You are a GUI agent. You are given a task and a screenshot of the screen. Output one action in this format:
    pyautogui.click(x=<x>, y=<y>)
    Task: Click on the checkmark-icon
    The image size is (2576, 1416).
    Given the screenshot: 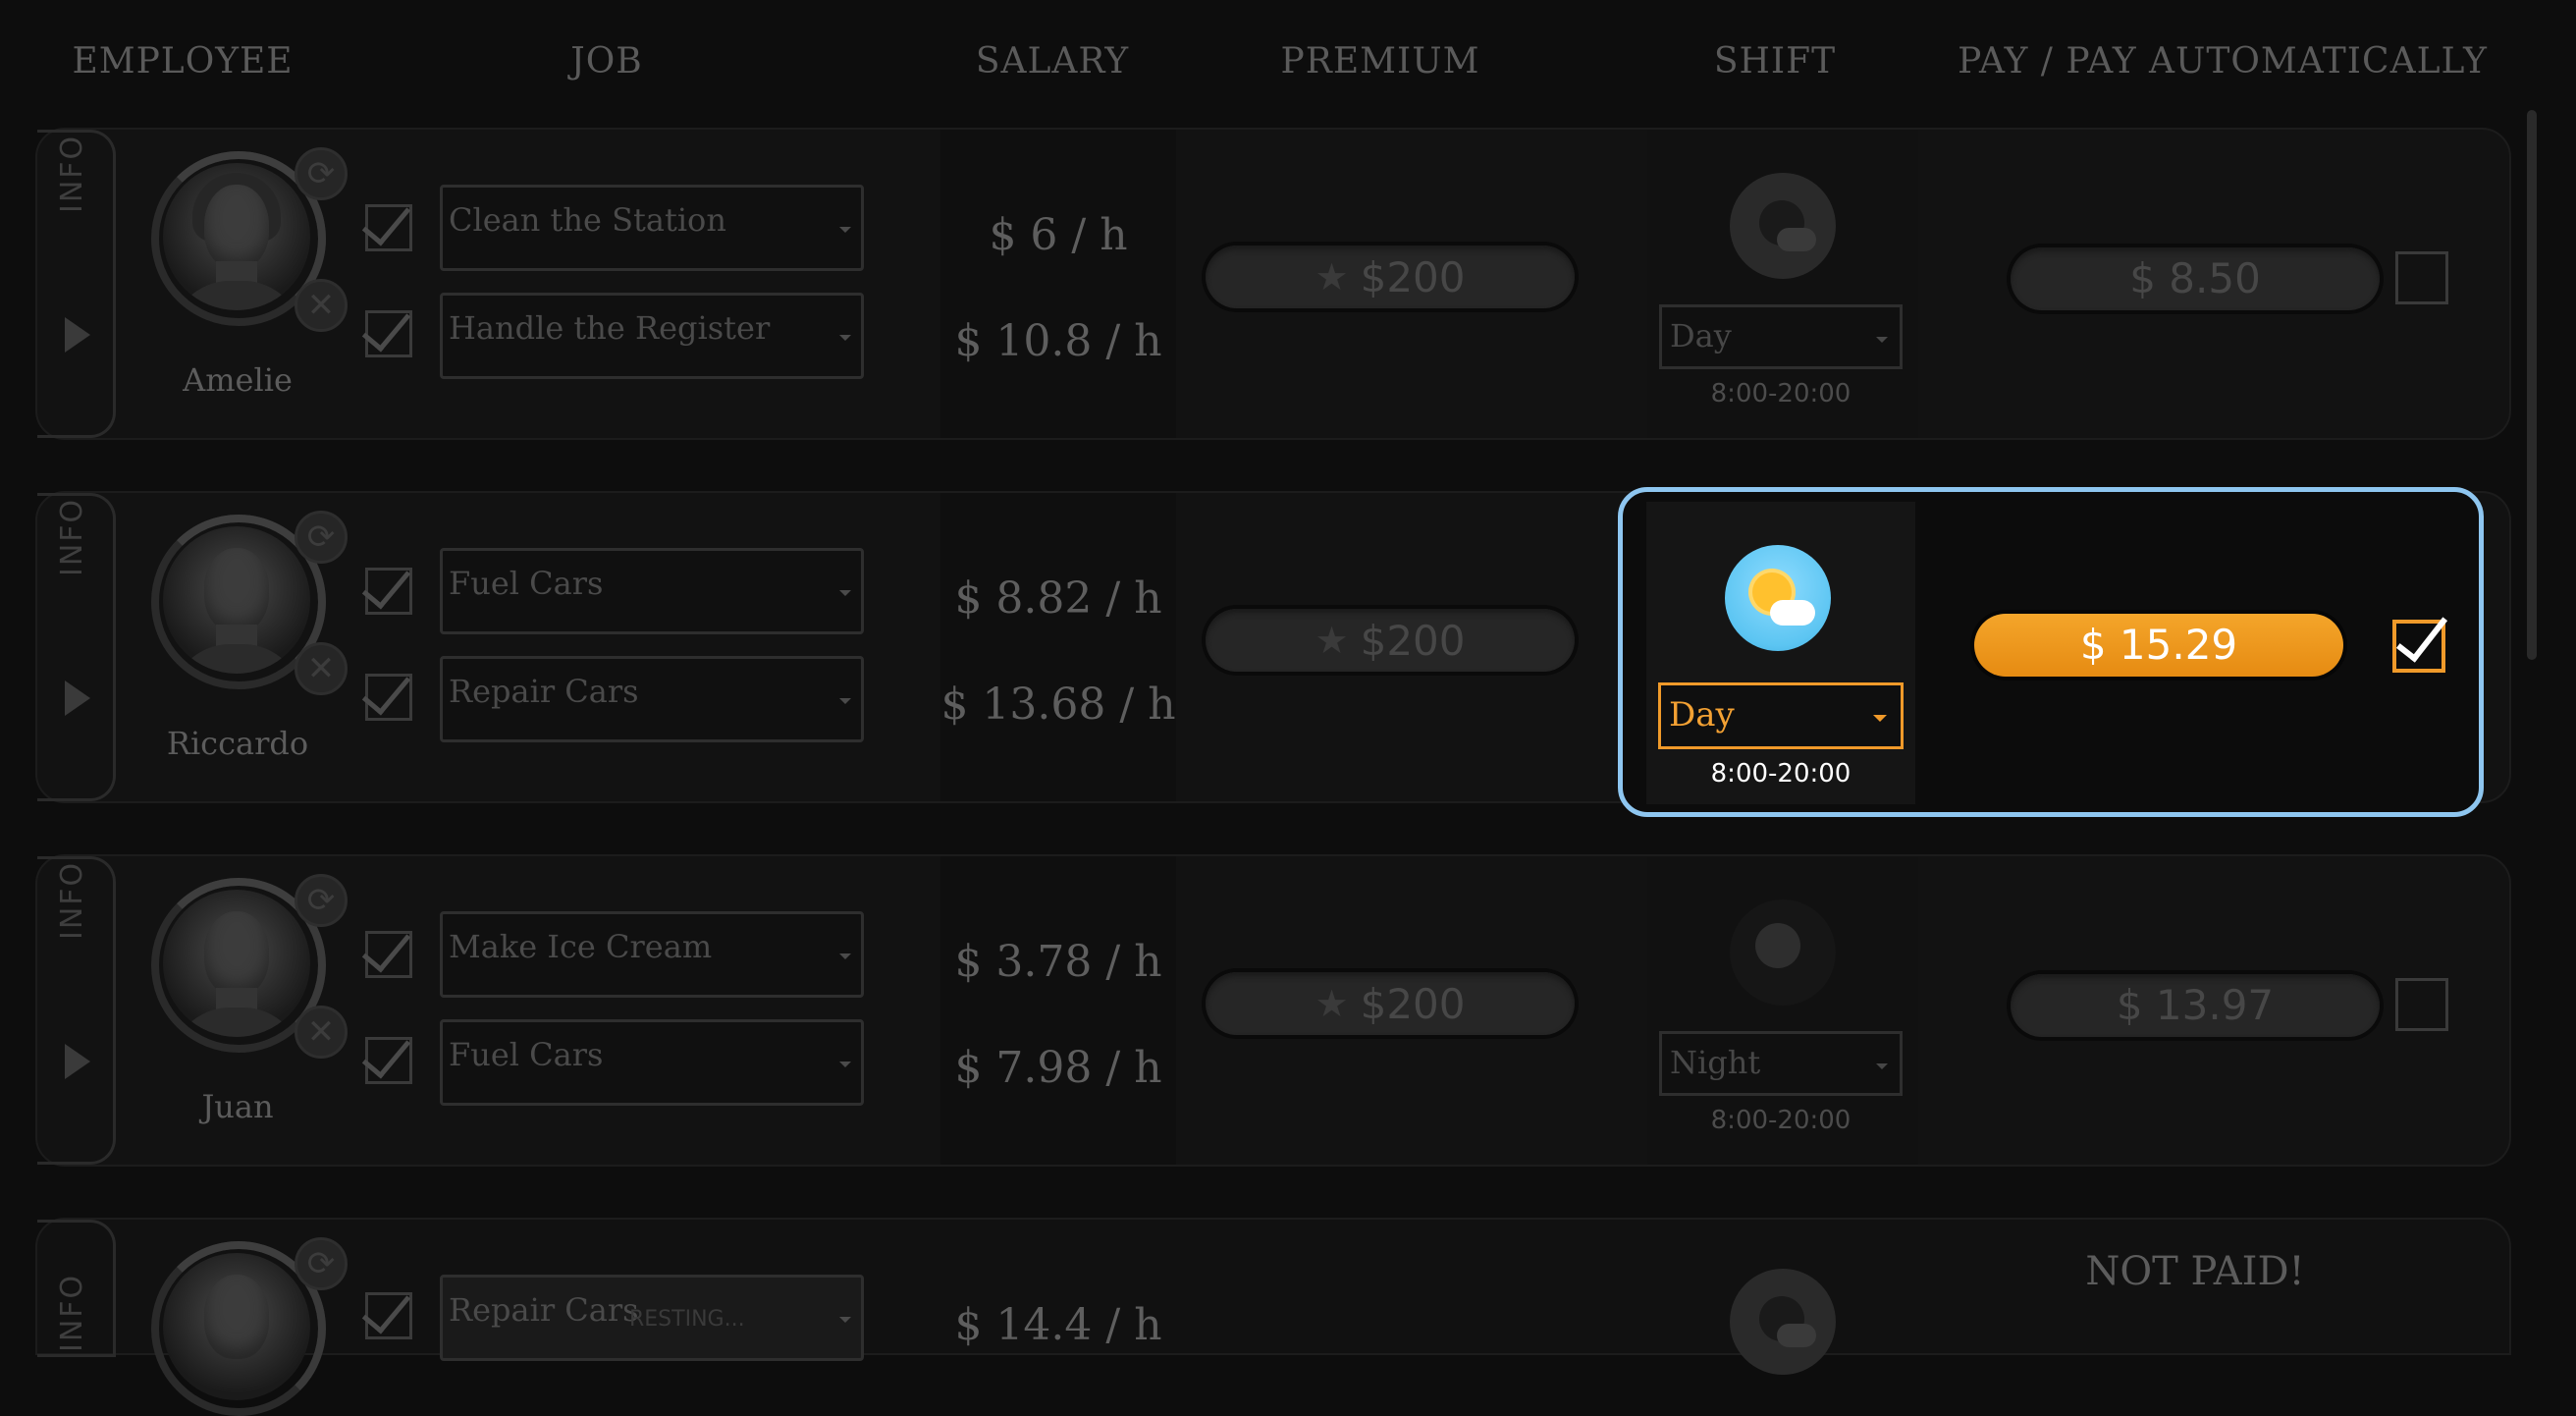 What is the action you would take?
    pyautogui.click(x=2421, y=635)
    